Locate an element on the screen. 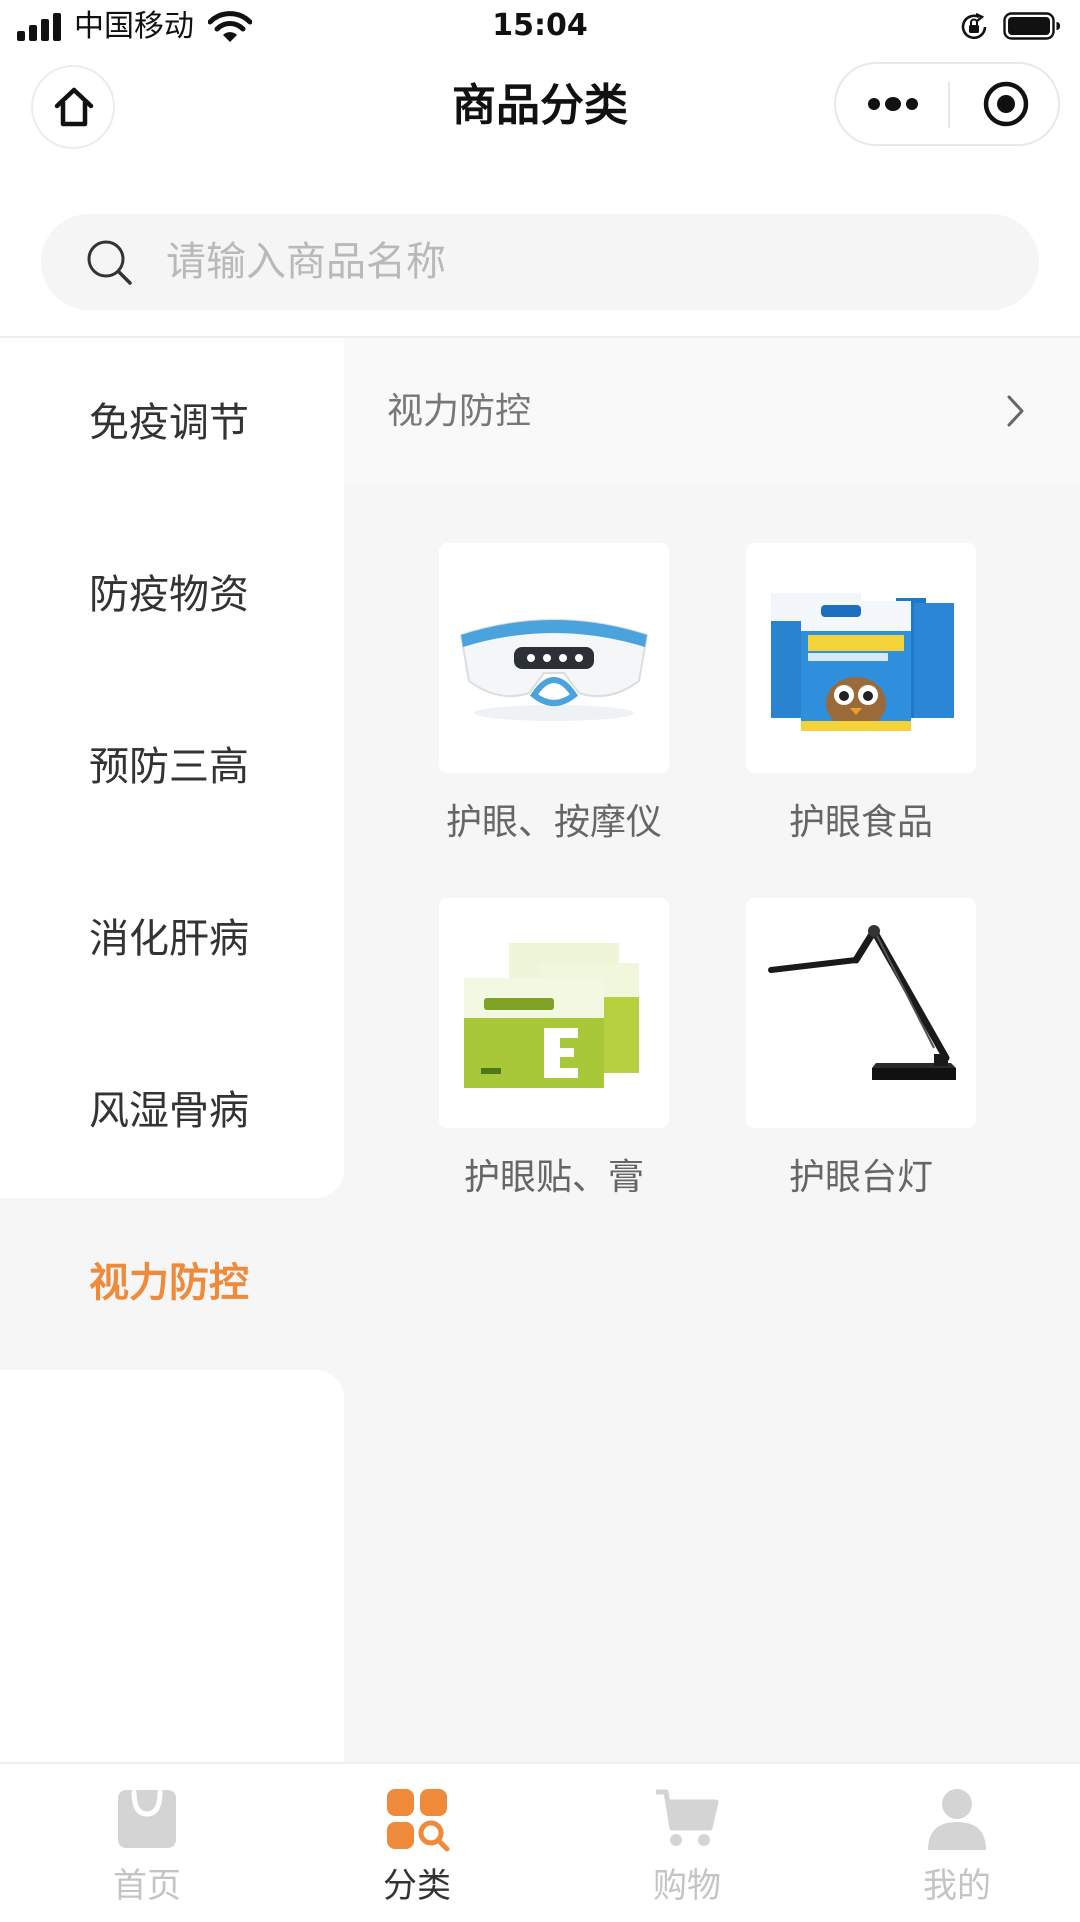  sidebar-item-rheumatism: 风湿骨病 is located at coordinates (172, 1112).